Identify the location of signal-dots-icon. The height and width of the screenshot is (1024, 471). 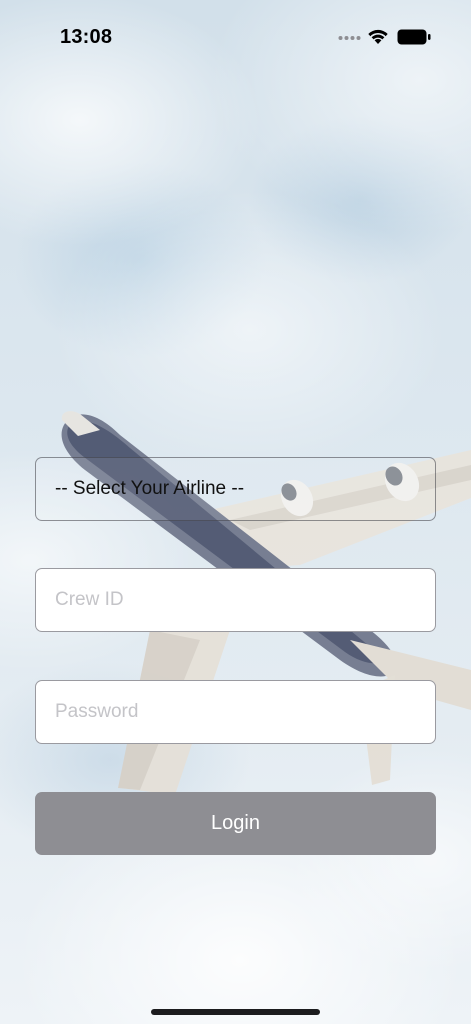
(349, 38).